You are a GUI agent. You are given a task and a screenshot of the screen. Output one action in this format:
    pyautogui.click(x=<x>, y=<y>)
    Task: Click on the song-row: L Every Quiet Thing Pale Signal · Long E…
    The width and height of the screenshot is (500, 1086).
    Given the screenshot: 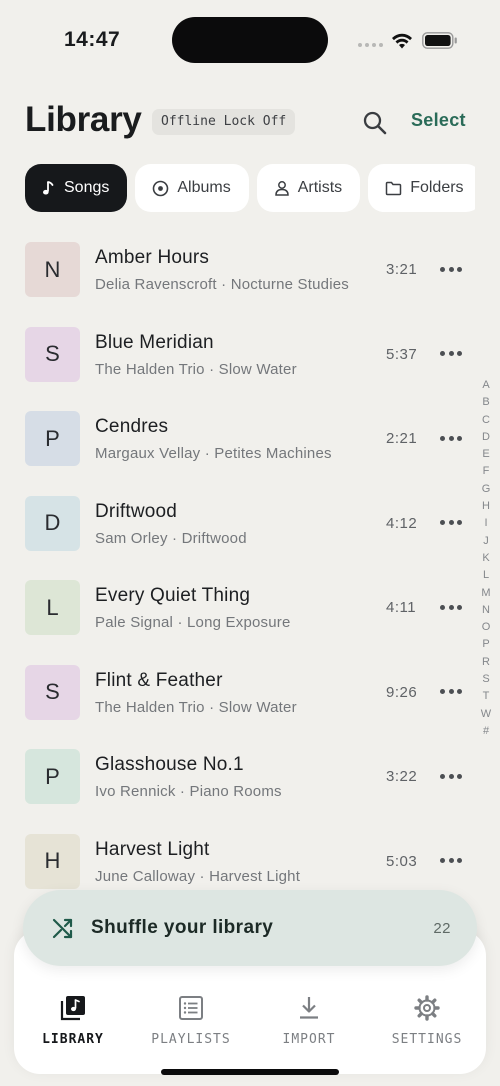 What is the action you would take?
    pyautogui.click(x=250, y=608)
    